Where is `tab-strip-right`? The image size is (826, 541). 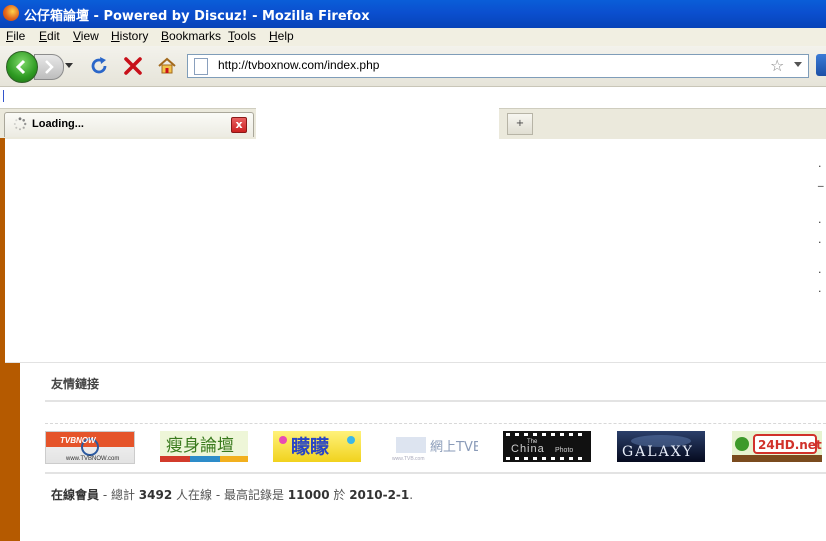
tab-strip-right is located at coordinates (662, 123).